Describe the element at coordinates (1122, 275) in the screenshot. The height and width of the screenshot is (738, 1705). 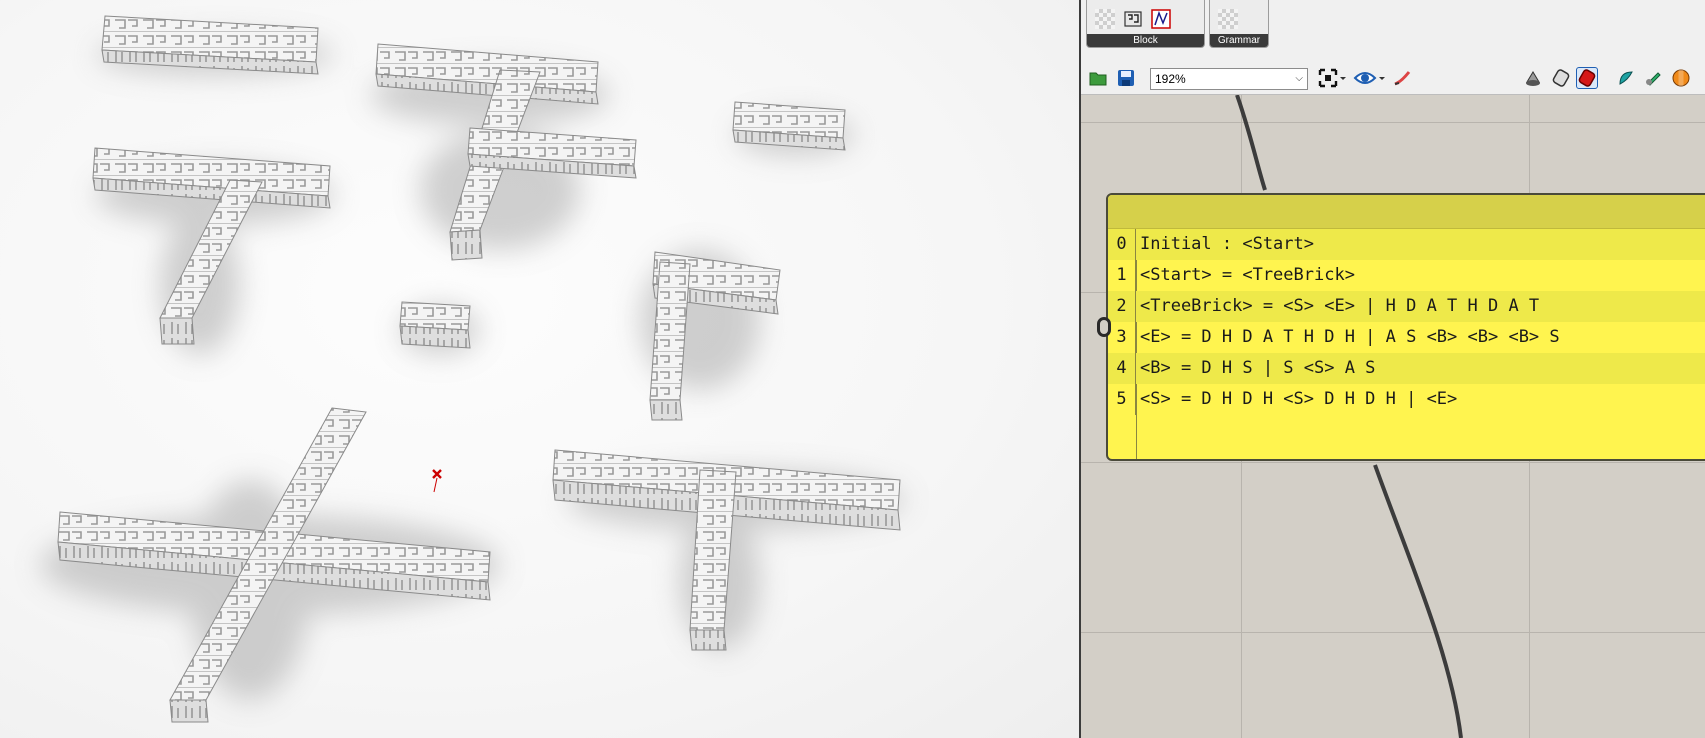
I see `panel-row-index: 1` at that location.